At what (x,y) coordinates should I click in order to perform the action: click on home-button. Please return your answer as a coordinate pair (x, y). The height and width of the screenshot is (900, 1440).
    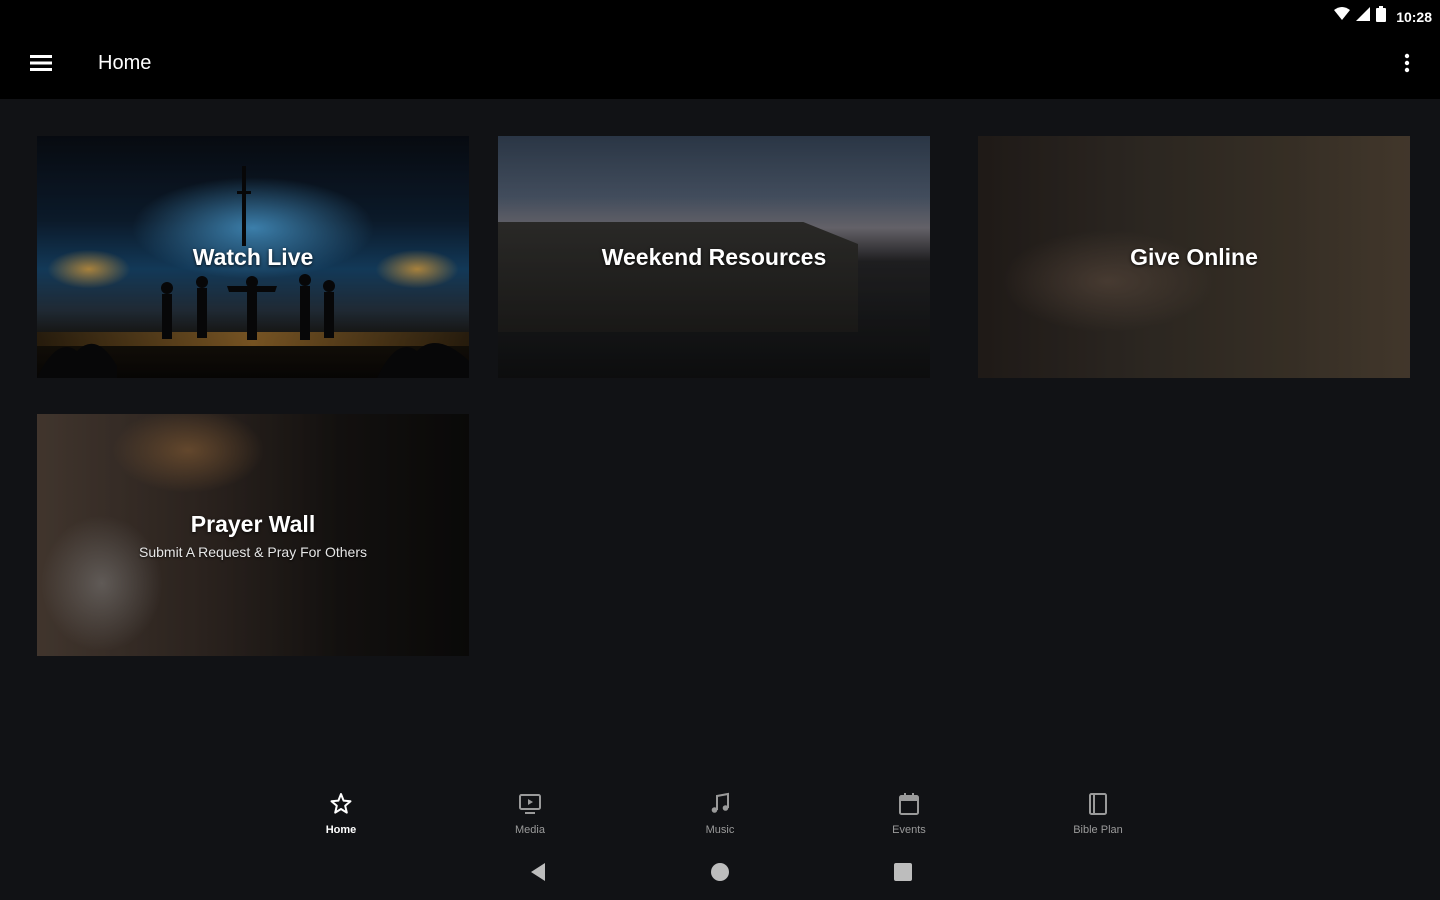
    Looking at the image, I should click on (720, 874).